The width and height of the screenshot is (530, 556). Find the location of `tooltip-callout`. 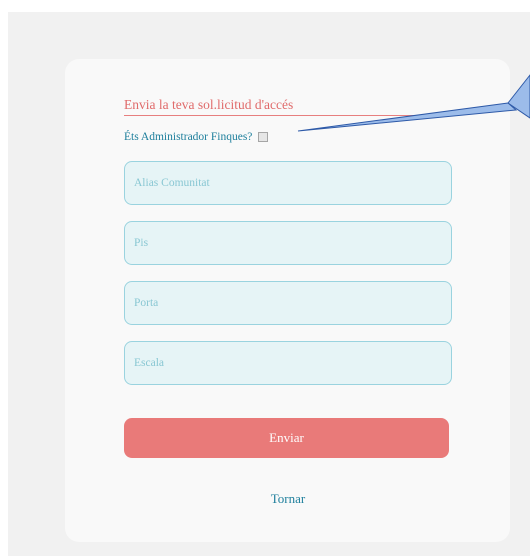

tooltip-callout is located at coordinates (413, 103).